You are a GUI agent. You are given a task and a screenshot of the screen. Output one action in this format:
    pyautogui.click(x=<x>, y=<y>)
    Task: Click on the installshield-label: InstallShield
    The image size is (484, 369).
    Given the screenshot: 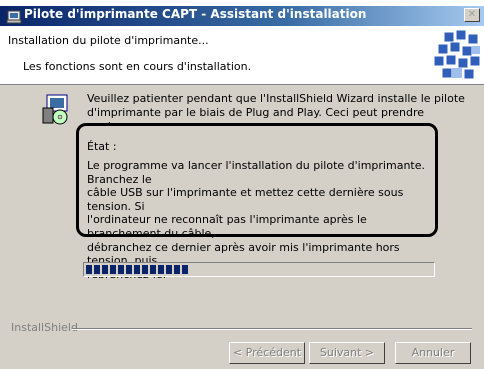 What is the action you would take?
    pyautogui.click(x=44, y=327)
    